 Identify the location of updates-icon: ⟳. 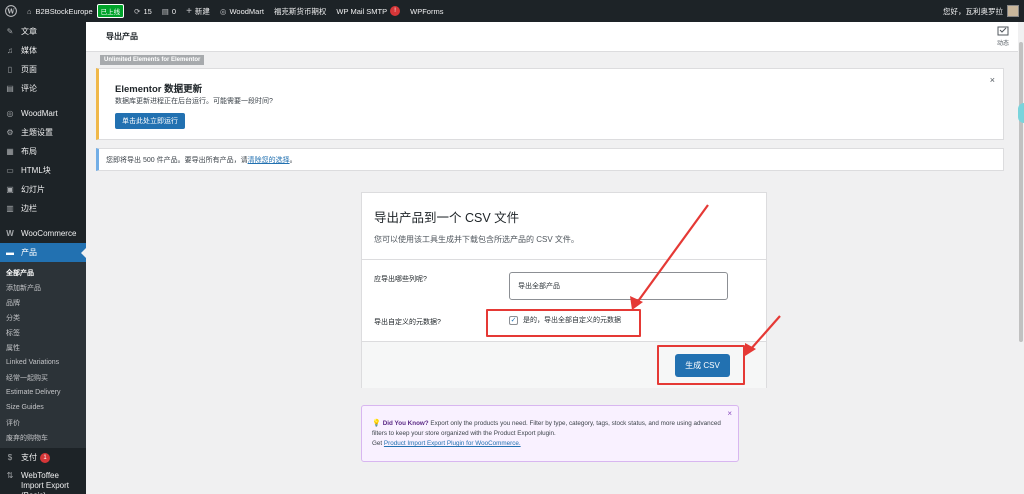
(137, 11).